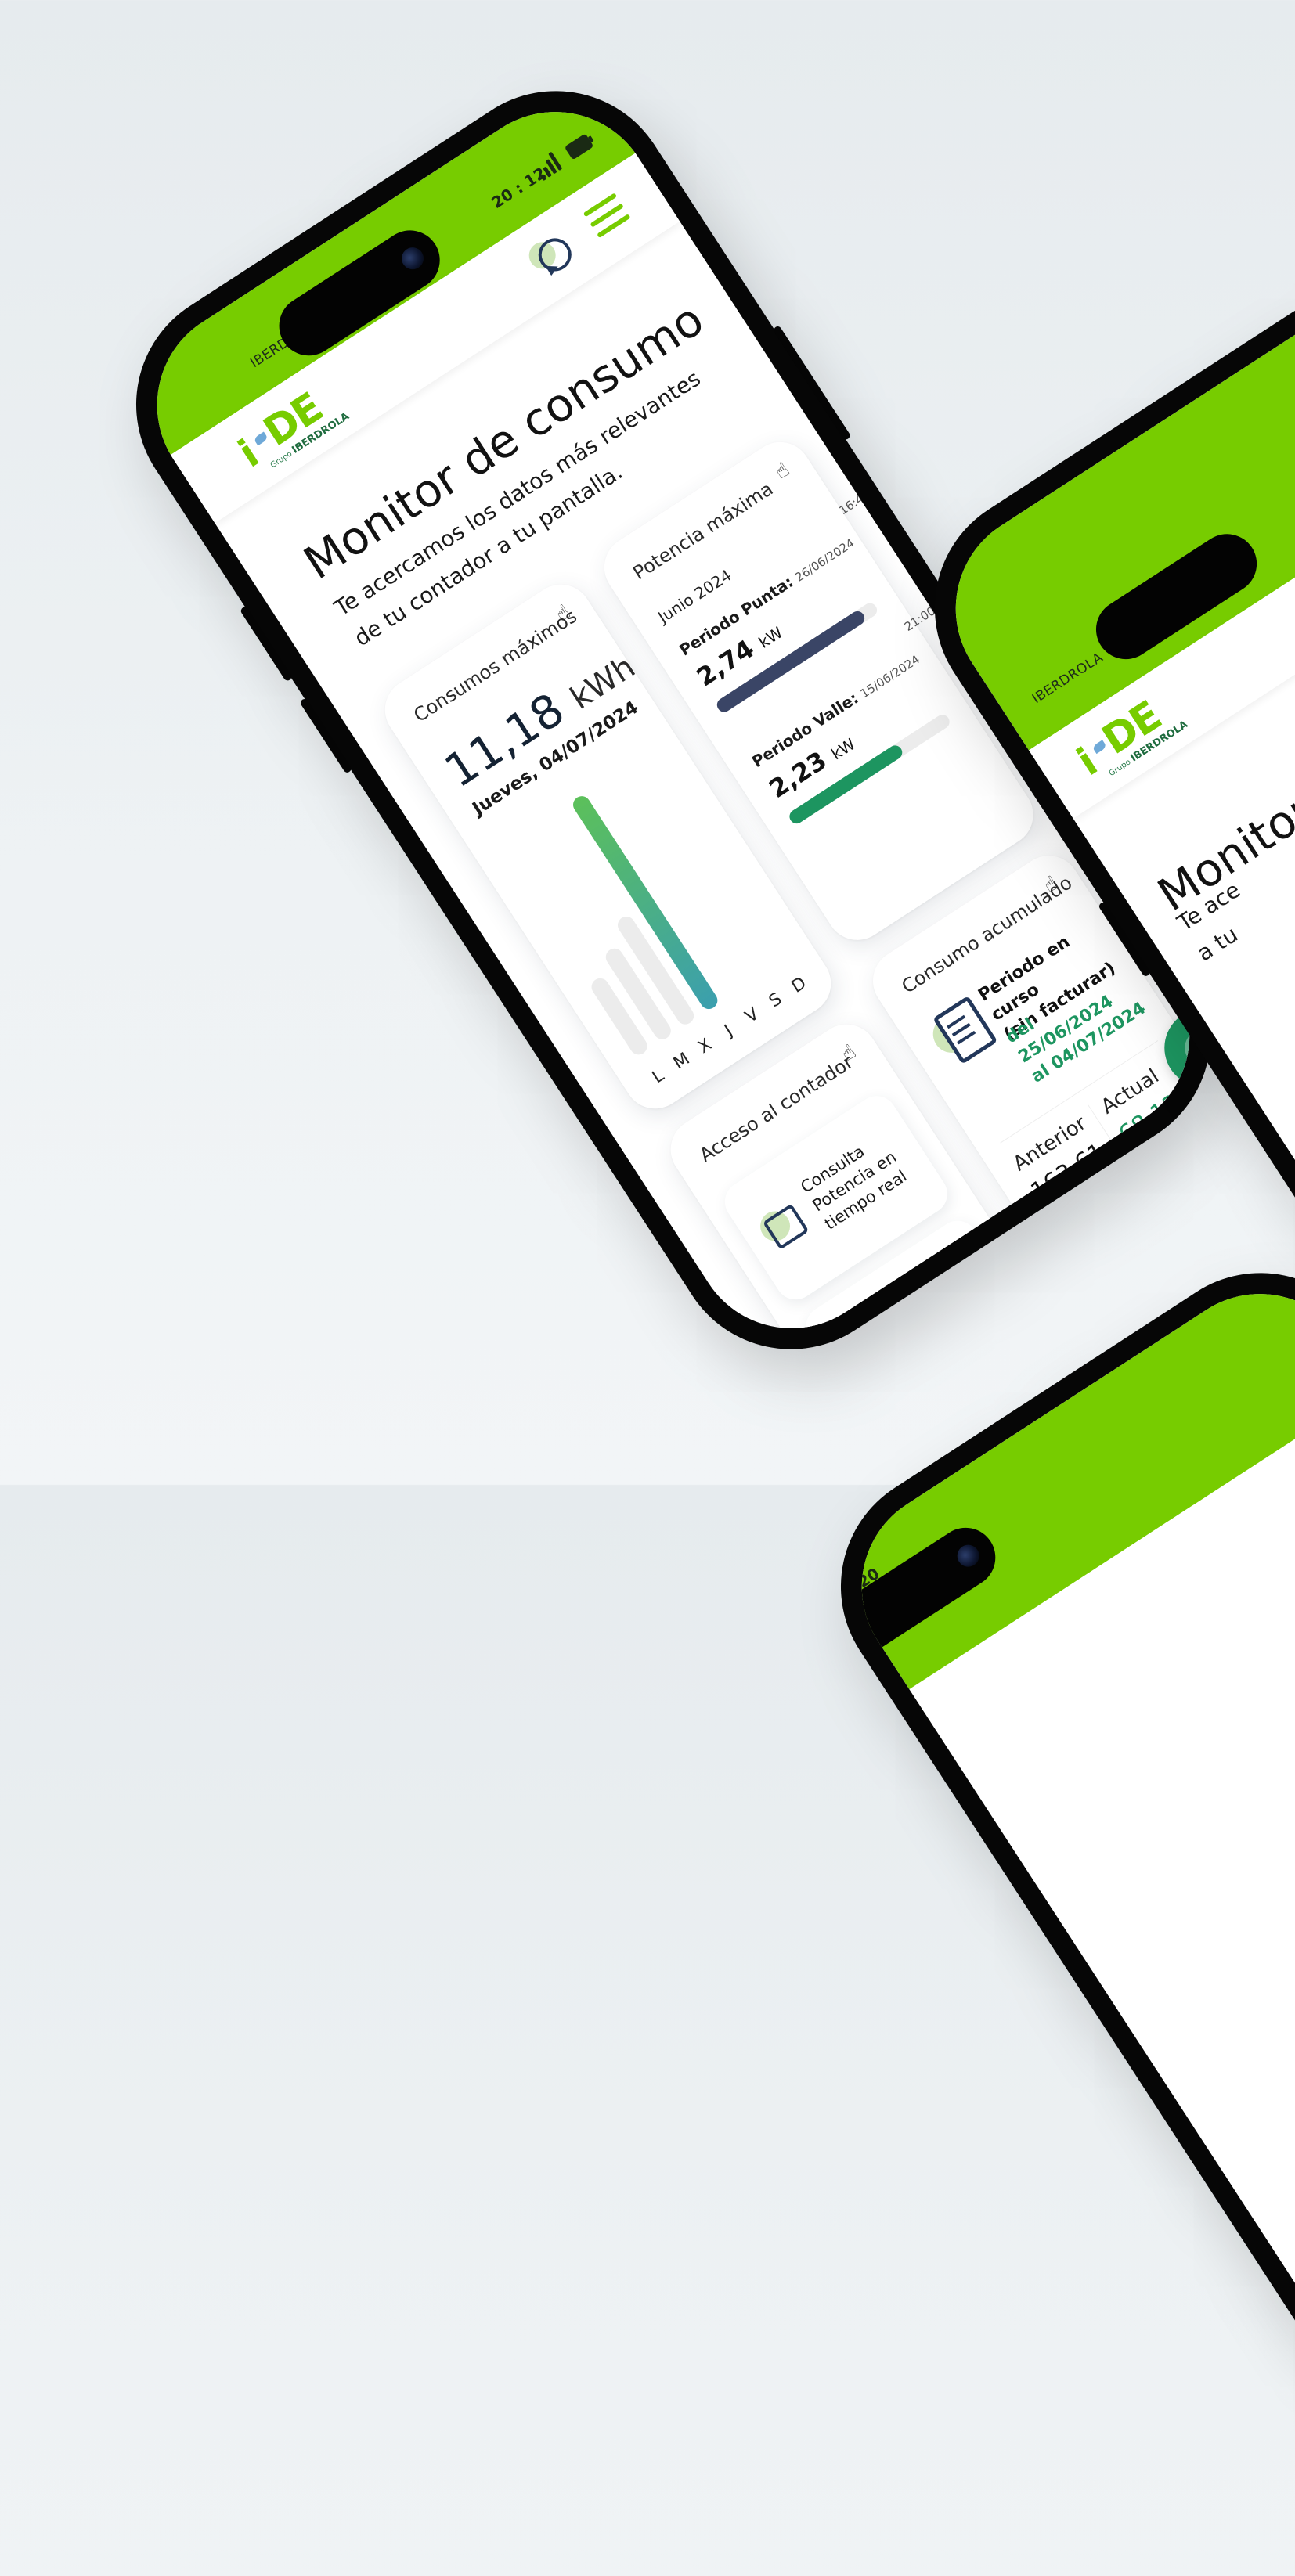 This screenshot has height=2576, width=1295. What do you see at coordinates (705, 1046) in the screenshot?
I see `day-label-X: X` at bounding box center [705, 1046].